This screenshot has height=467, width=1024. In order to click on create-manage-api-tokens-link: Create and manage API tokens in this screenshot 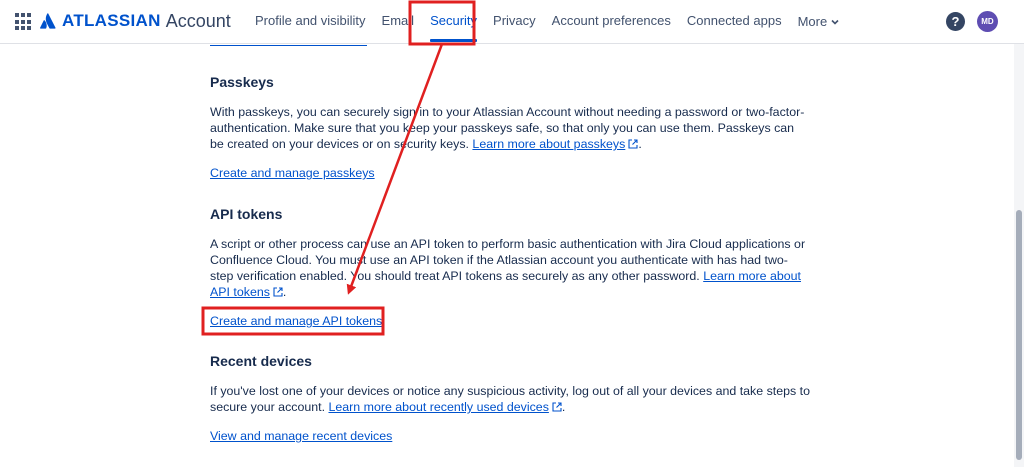, I will do `click(296, 321)`.